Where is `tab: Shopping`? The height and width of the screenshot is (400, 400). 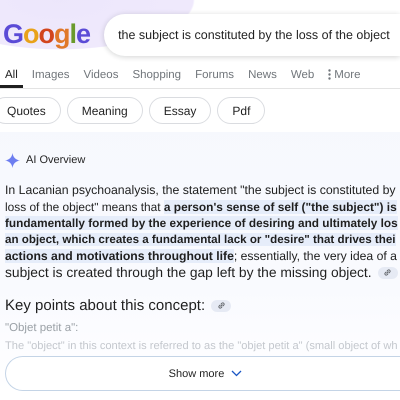
tab: Shopping is located at coordinates (156, 76).